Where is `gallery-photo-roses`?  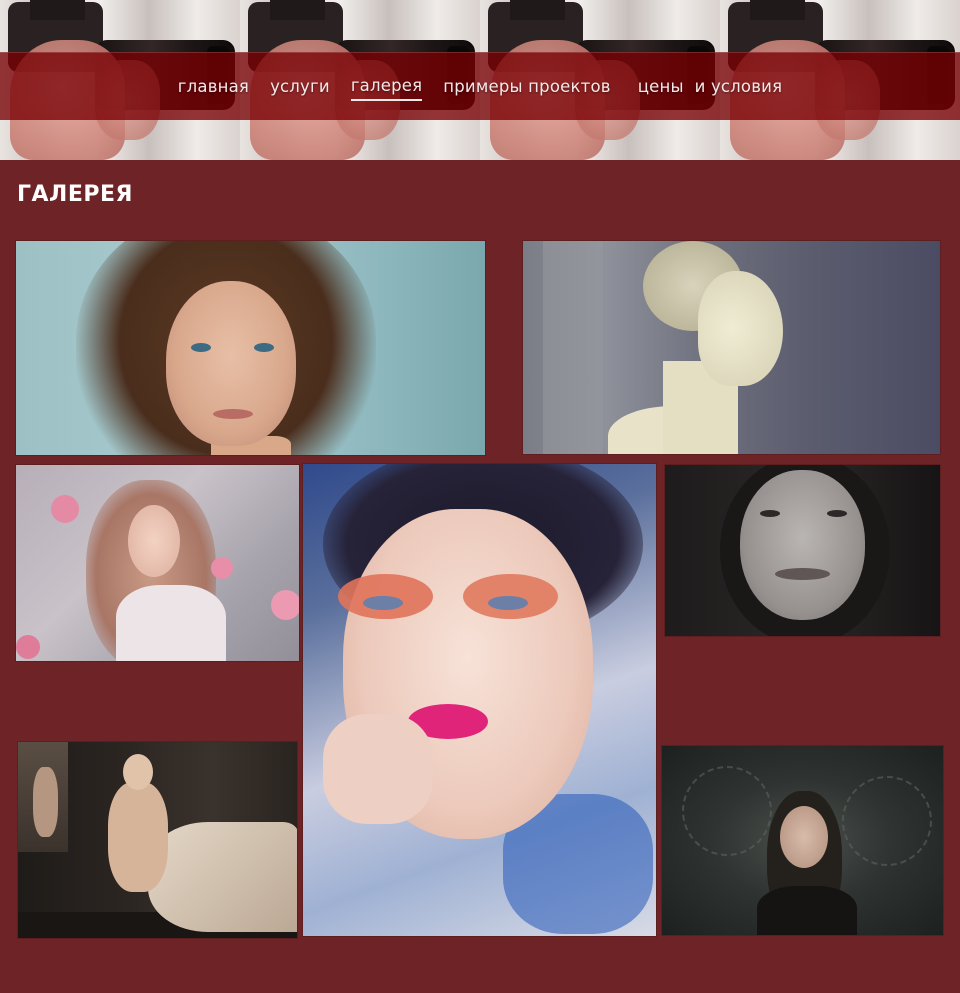
gallery-photo-roses is located at coordinates (157, 563).